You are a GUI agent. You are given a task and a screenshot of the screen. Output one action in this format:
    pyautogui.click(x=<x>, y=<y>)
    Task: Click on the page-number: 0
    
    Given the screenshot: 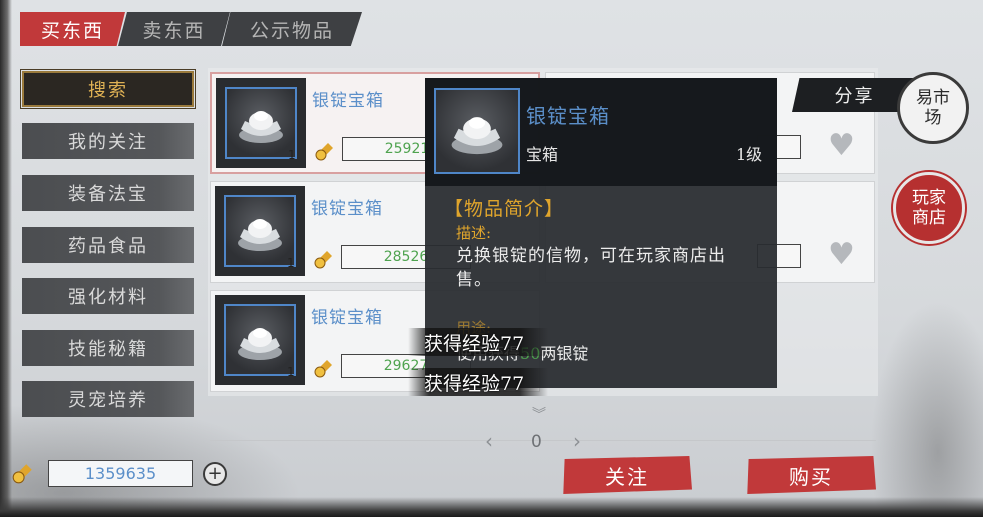 What is the action you would take?
    pyautogui.click(x=536, y=442)
    